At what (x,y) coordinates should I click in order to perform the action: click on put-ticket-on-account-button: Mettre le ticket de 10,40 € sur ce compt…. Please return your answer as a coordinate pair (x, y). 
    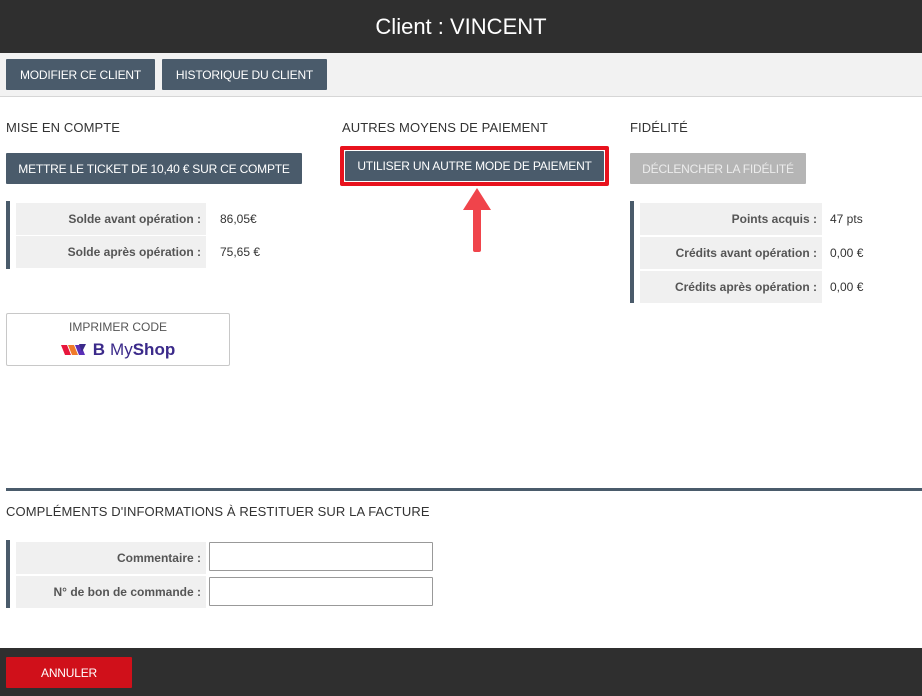
    Looking at the image, I should click on (154, 168).